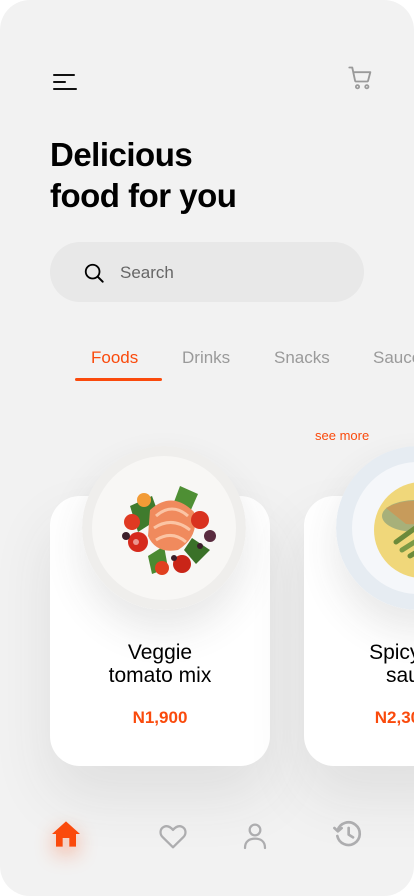 This screenshot has width=414, height=896. I want to click on see-more-link: see more, so click(342, 435).